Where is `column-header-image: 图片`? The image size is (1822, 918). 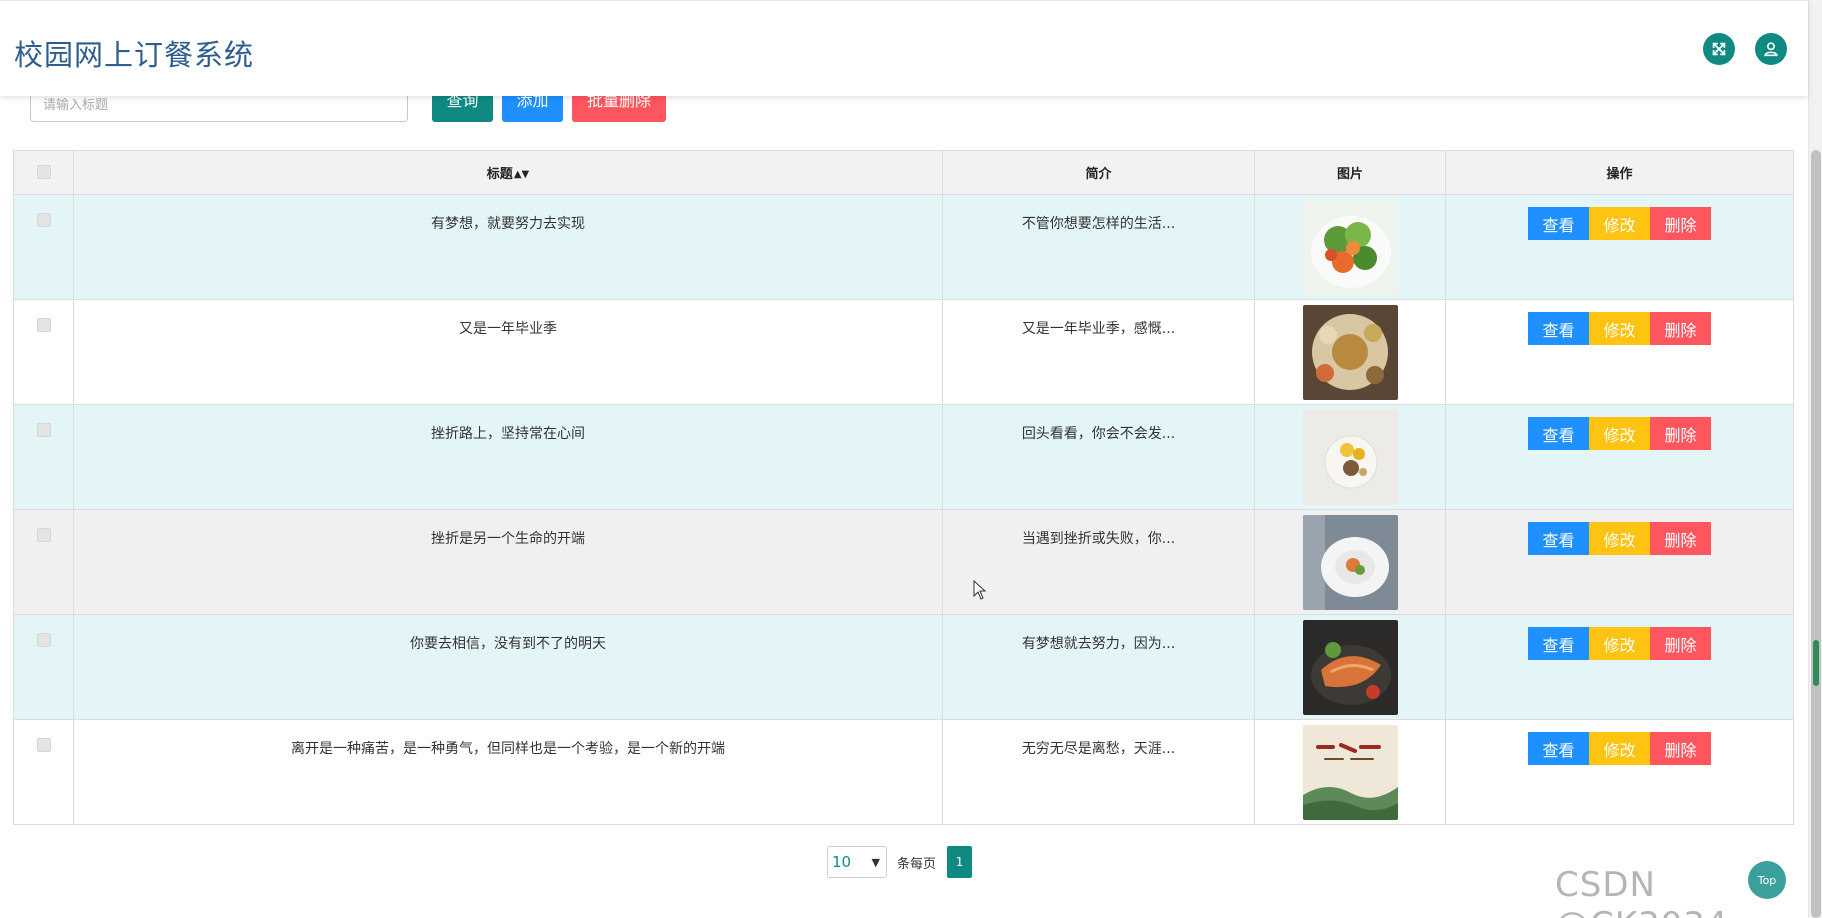 column-header-image: 图片 is located at coordinates (1350, 172).